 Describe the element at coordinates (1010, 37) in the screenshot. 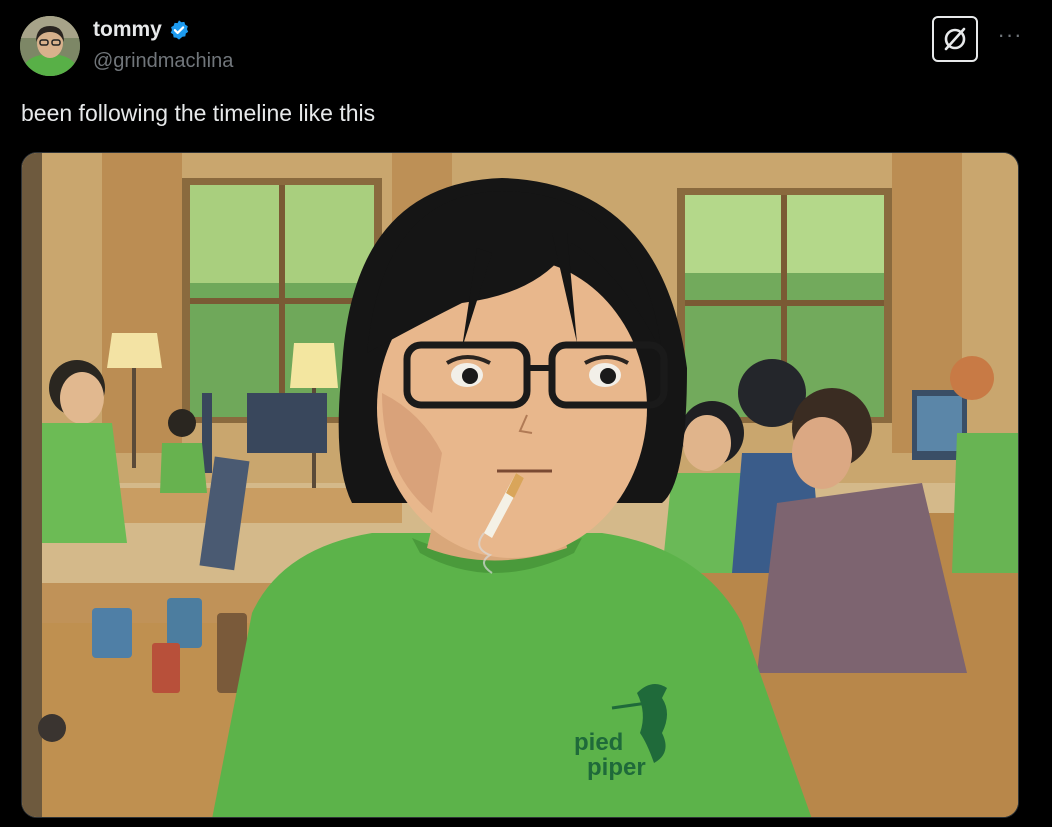

I see `more-icon: ···` at that location.